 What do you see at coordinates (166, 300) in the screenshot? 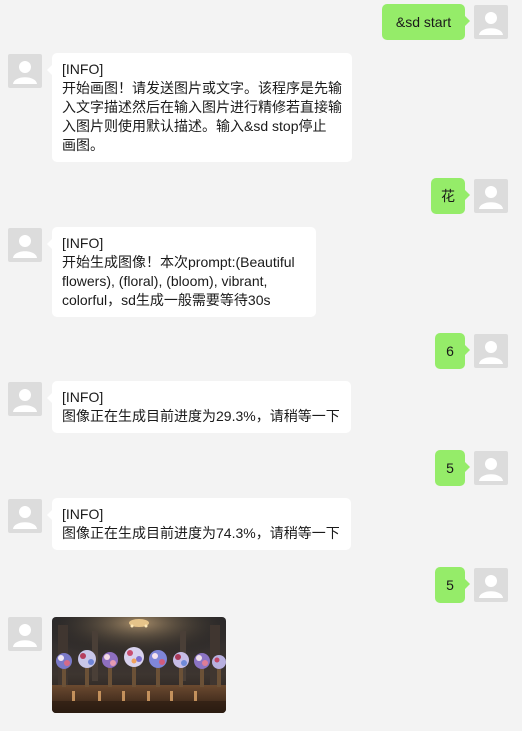
I see `message-line: colorful，sd生成一般需要等待30s` at bounding box center [166, 300].